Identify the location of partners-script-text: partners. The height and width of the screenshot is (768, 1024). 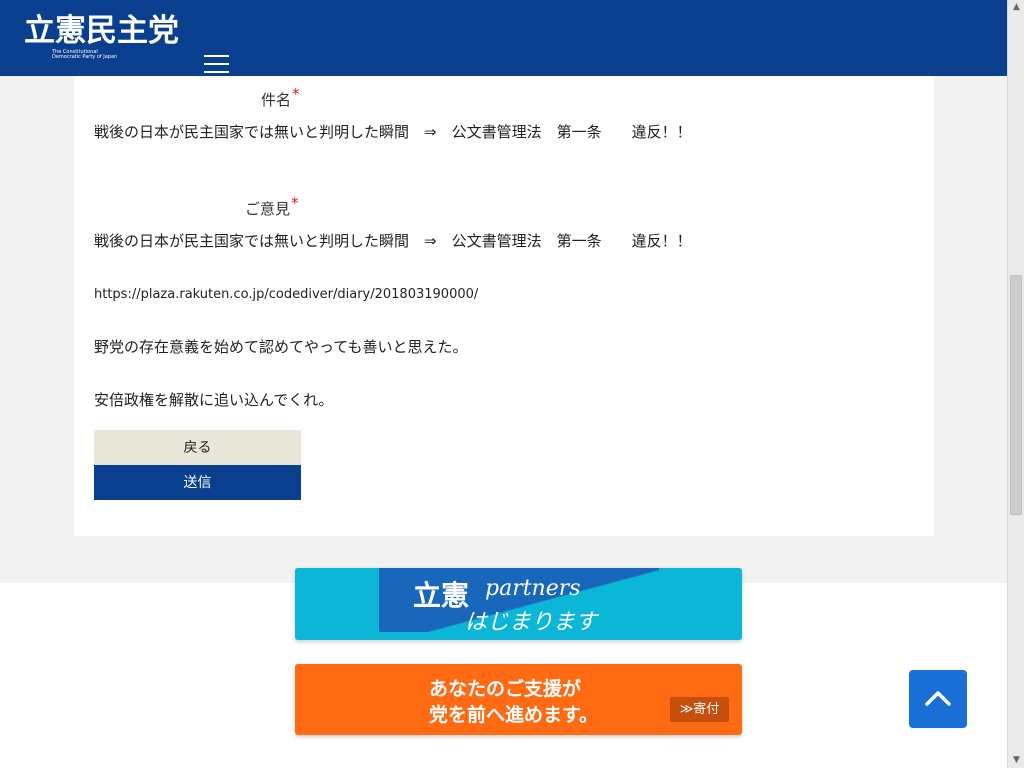
(533, 588).